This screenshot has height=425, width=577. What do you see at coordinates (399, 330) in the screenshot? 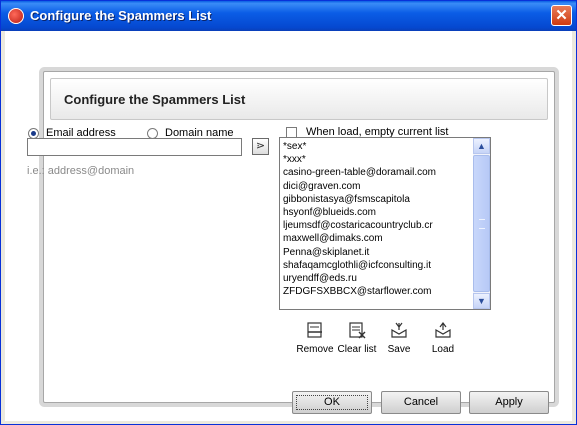
I see `save-icon` at bounding box center [399, 330].